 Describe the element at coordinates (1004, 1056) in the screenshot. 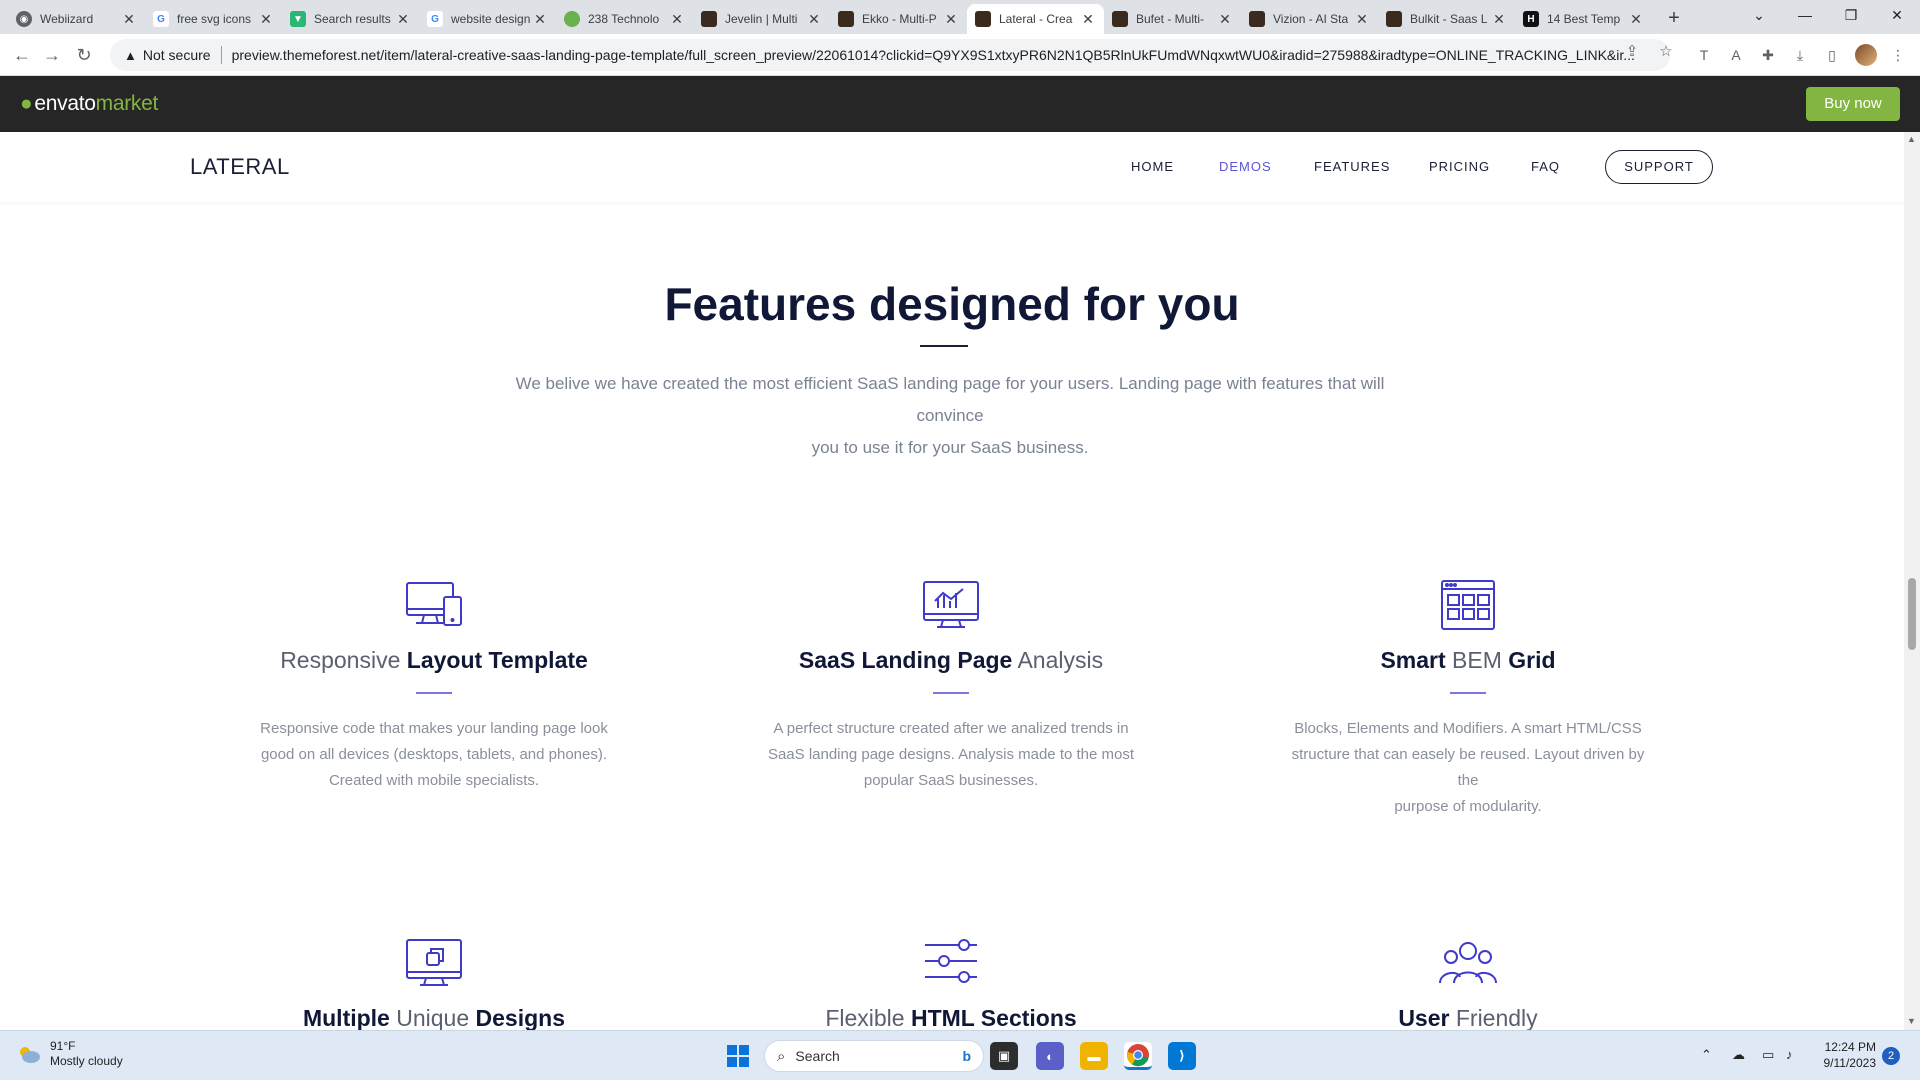

I see `task-view-icon: ▣` at that location.